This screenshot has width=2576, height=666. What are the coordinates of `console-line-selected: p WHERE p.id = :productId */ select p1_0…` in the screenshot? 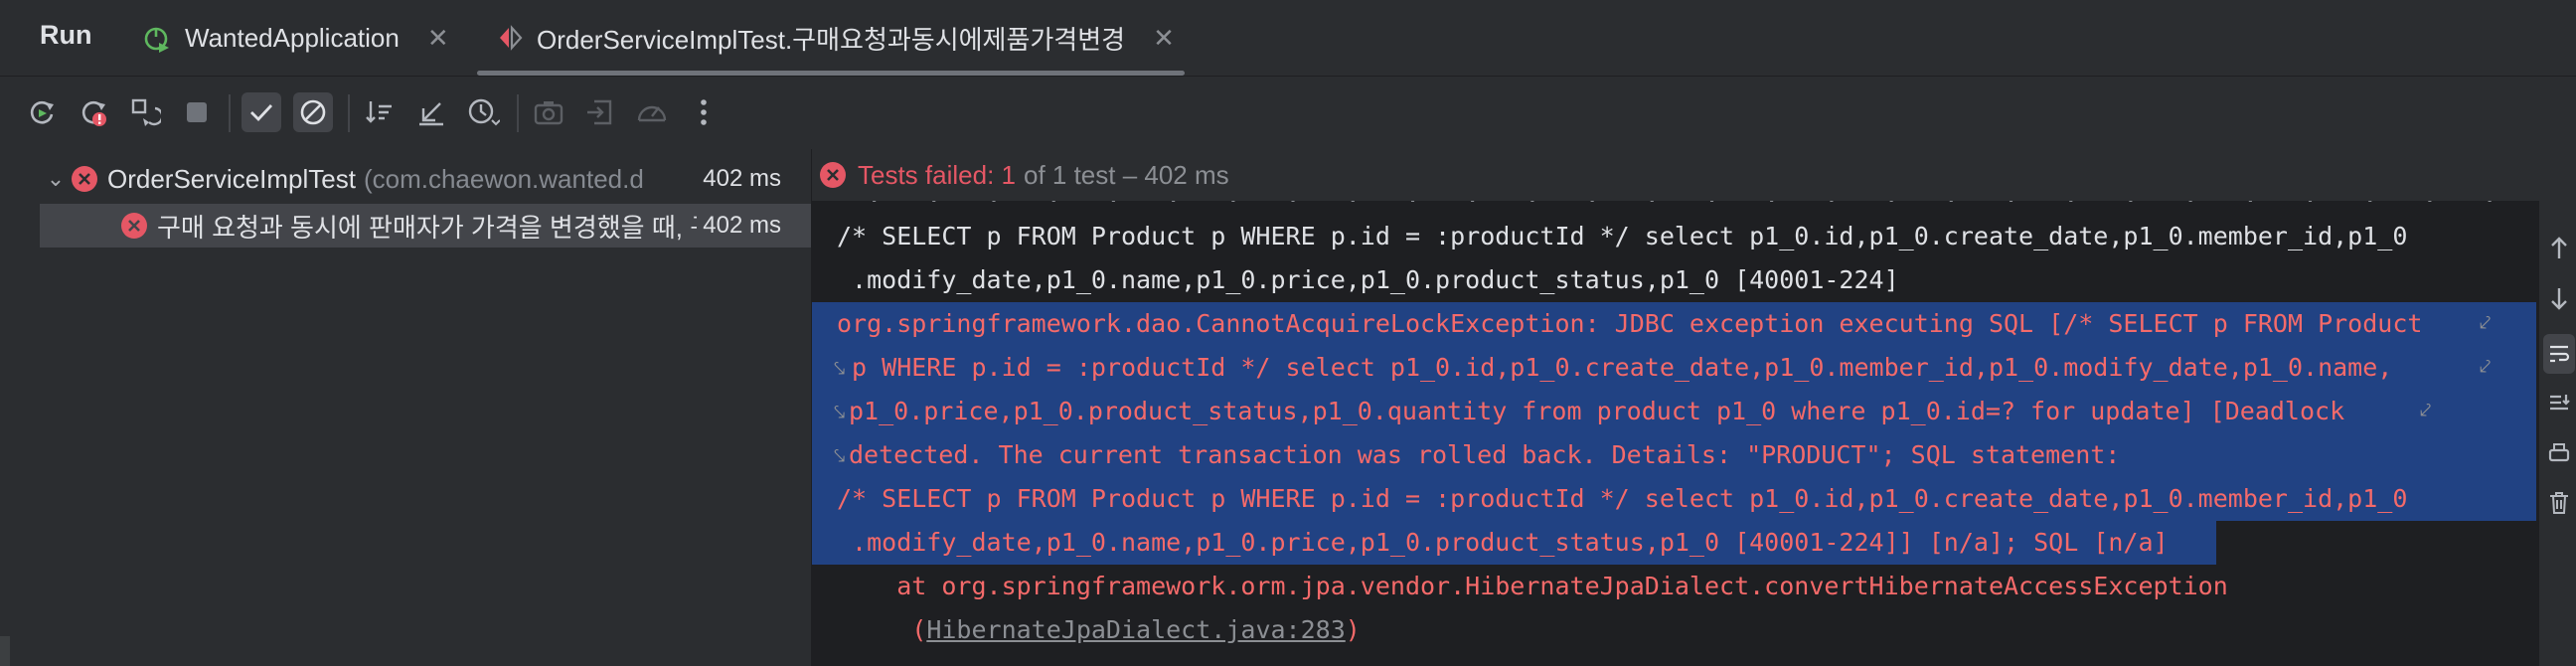 It's located at (1674, 368).